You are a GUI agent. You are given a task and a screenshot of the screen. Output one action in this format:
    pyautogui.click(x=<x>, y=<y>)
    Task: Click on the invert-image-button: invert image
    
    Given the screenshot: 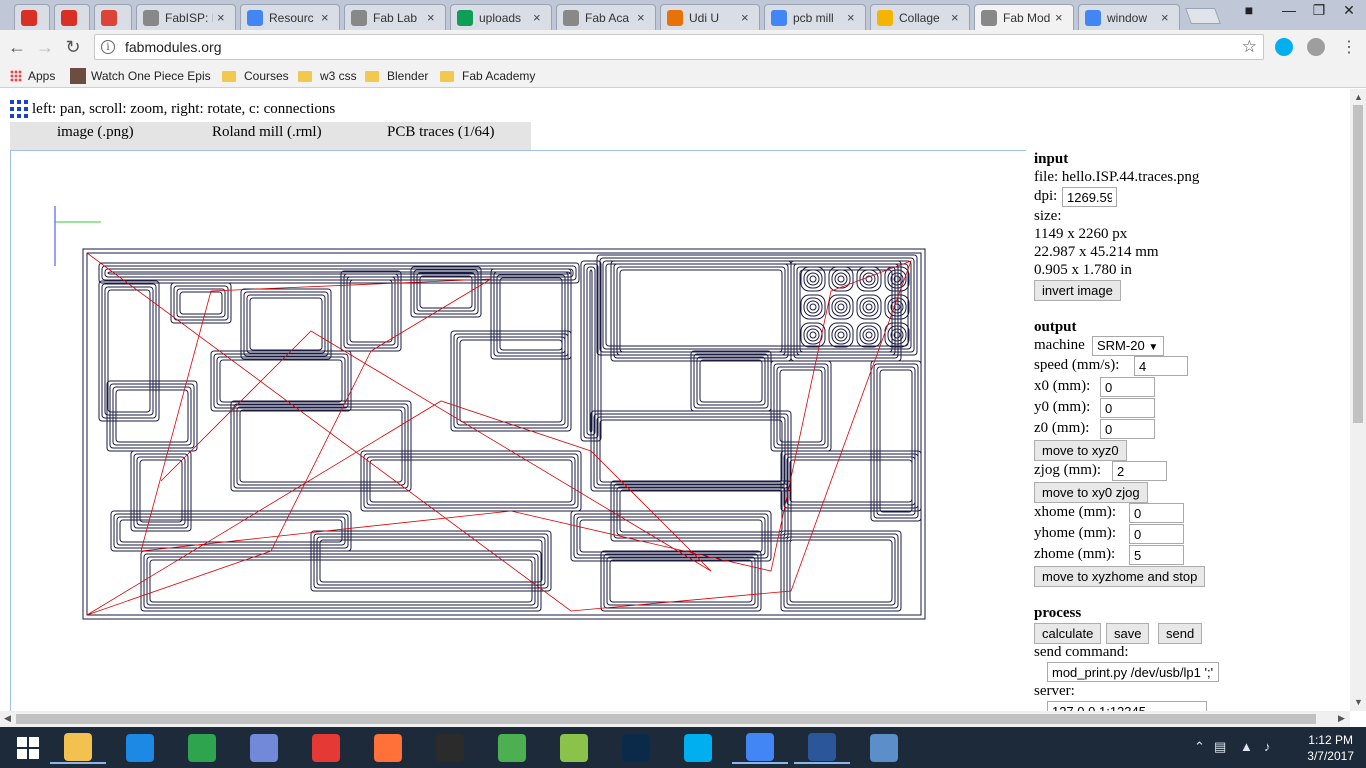 What is the action you would take?
    pyautogui.click(x=1077, y=290)
    